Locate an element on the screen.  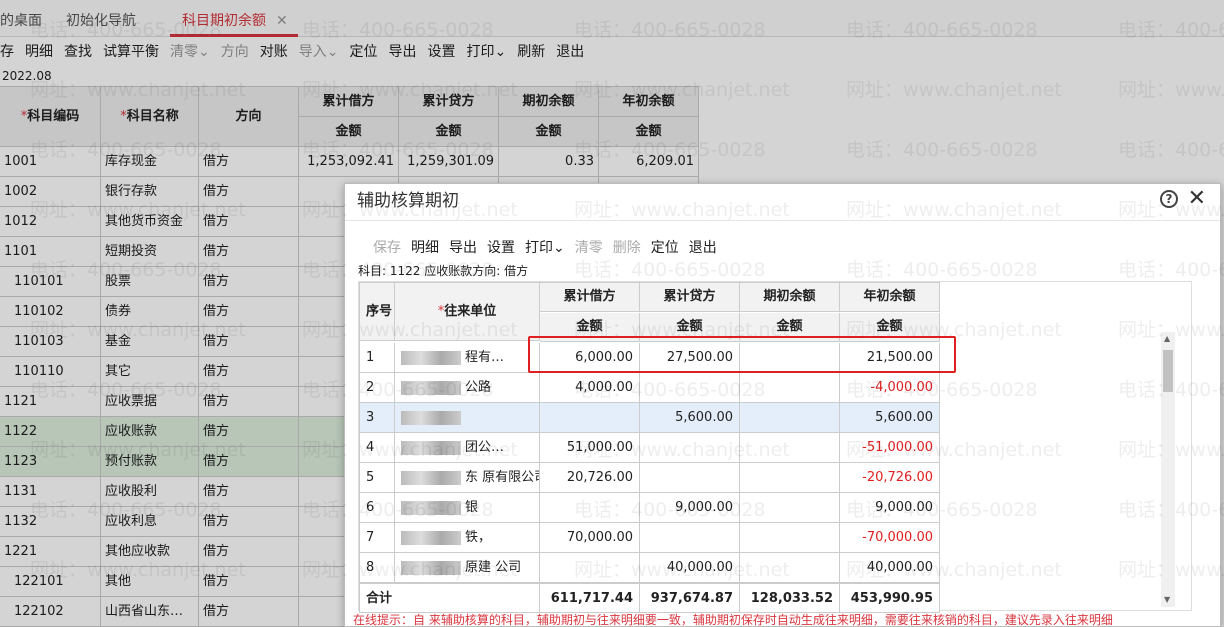
dialog-toolbar-button: 保存 is located at coordinates (387, 248).